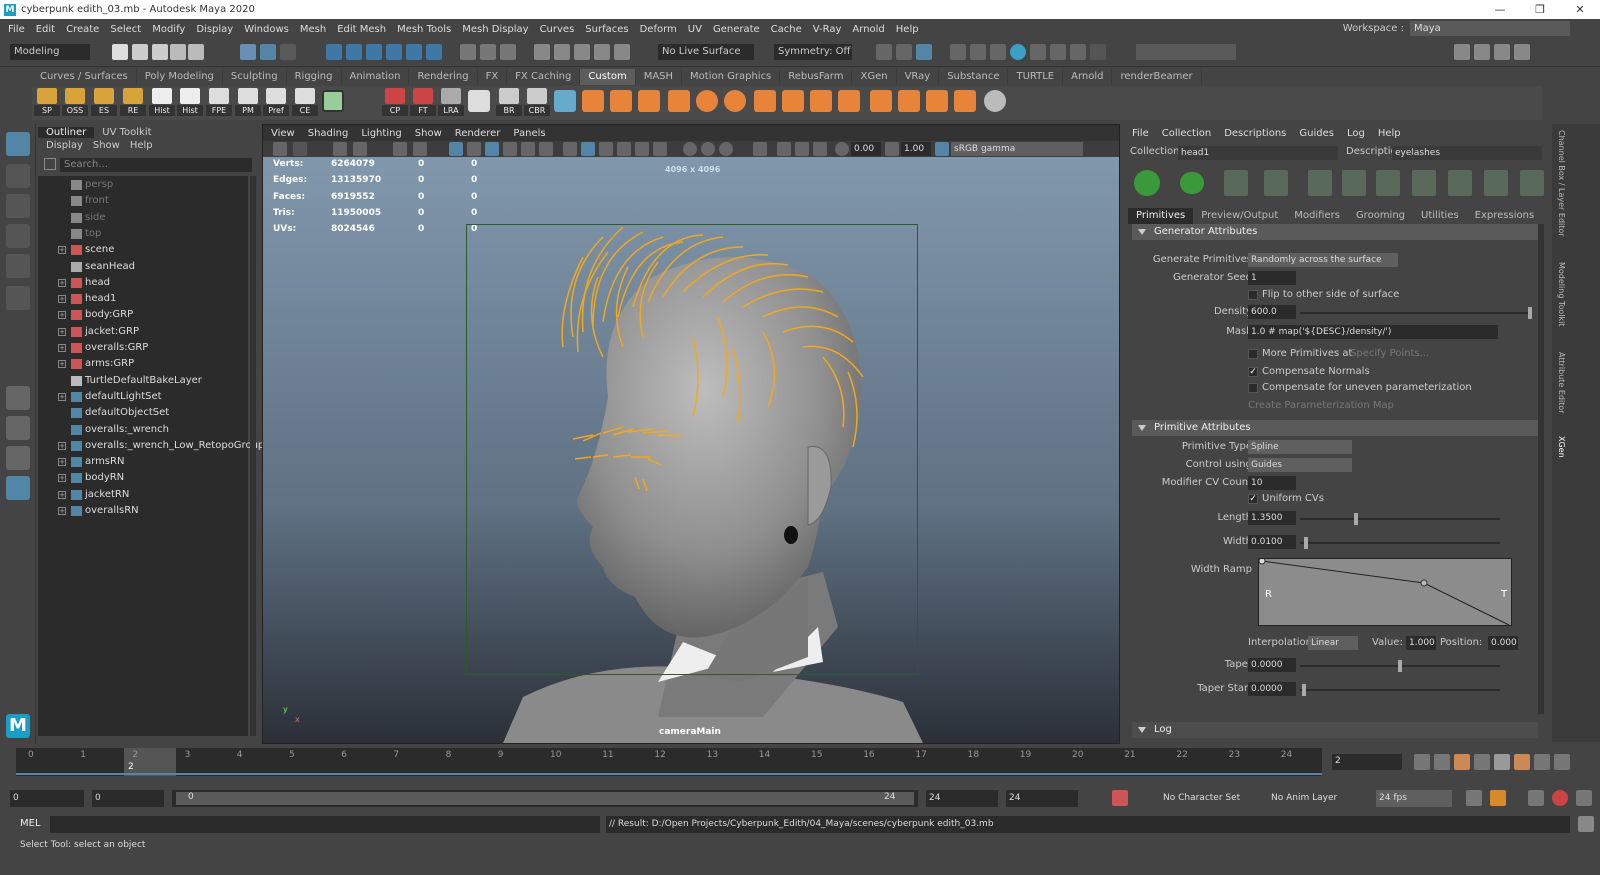 The image size is (1600, 875). Describe the element at coordinates (75, 103) in the screenshot. I see `shelf-button-oss: OSS` at that location.